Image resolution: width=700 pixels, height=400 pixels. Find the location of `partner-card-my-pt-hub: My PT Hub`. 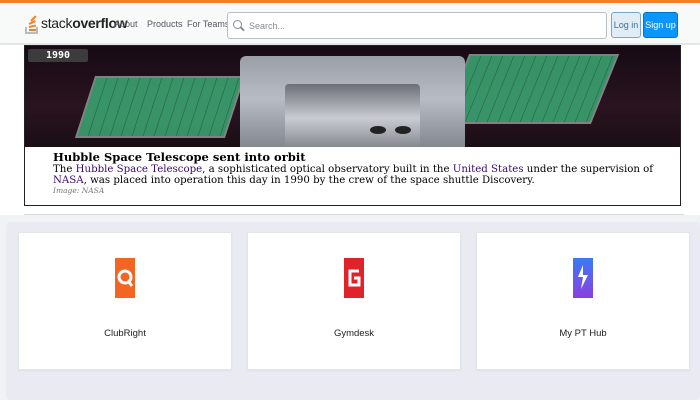

partner-card-my-pt-hub: My PT Hub is located at coordinates (583, 301).